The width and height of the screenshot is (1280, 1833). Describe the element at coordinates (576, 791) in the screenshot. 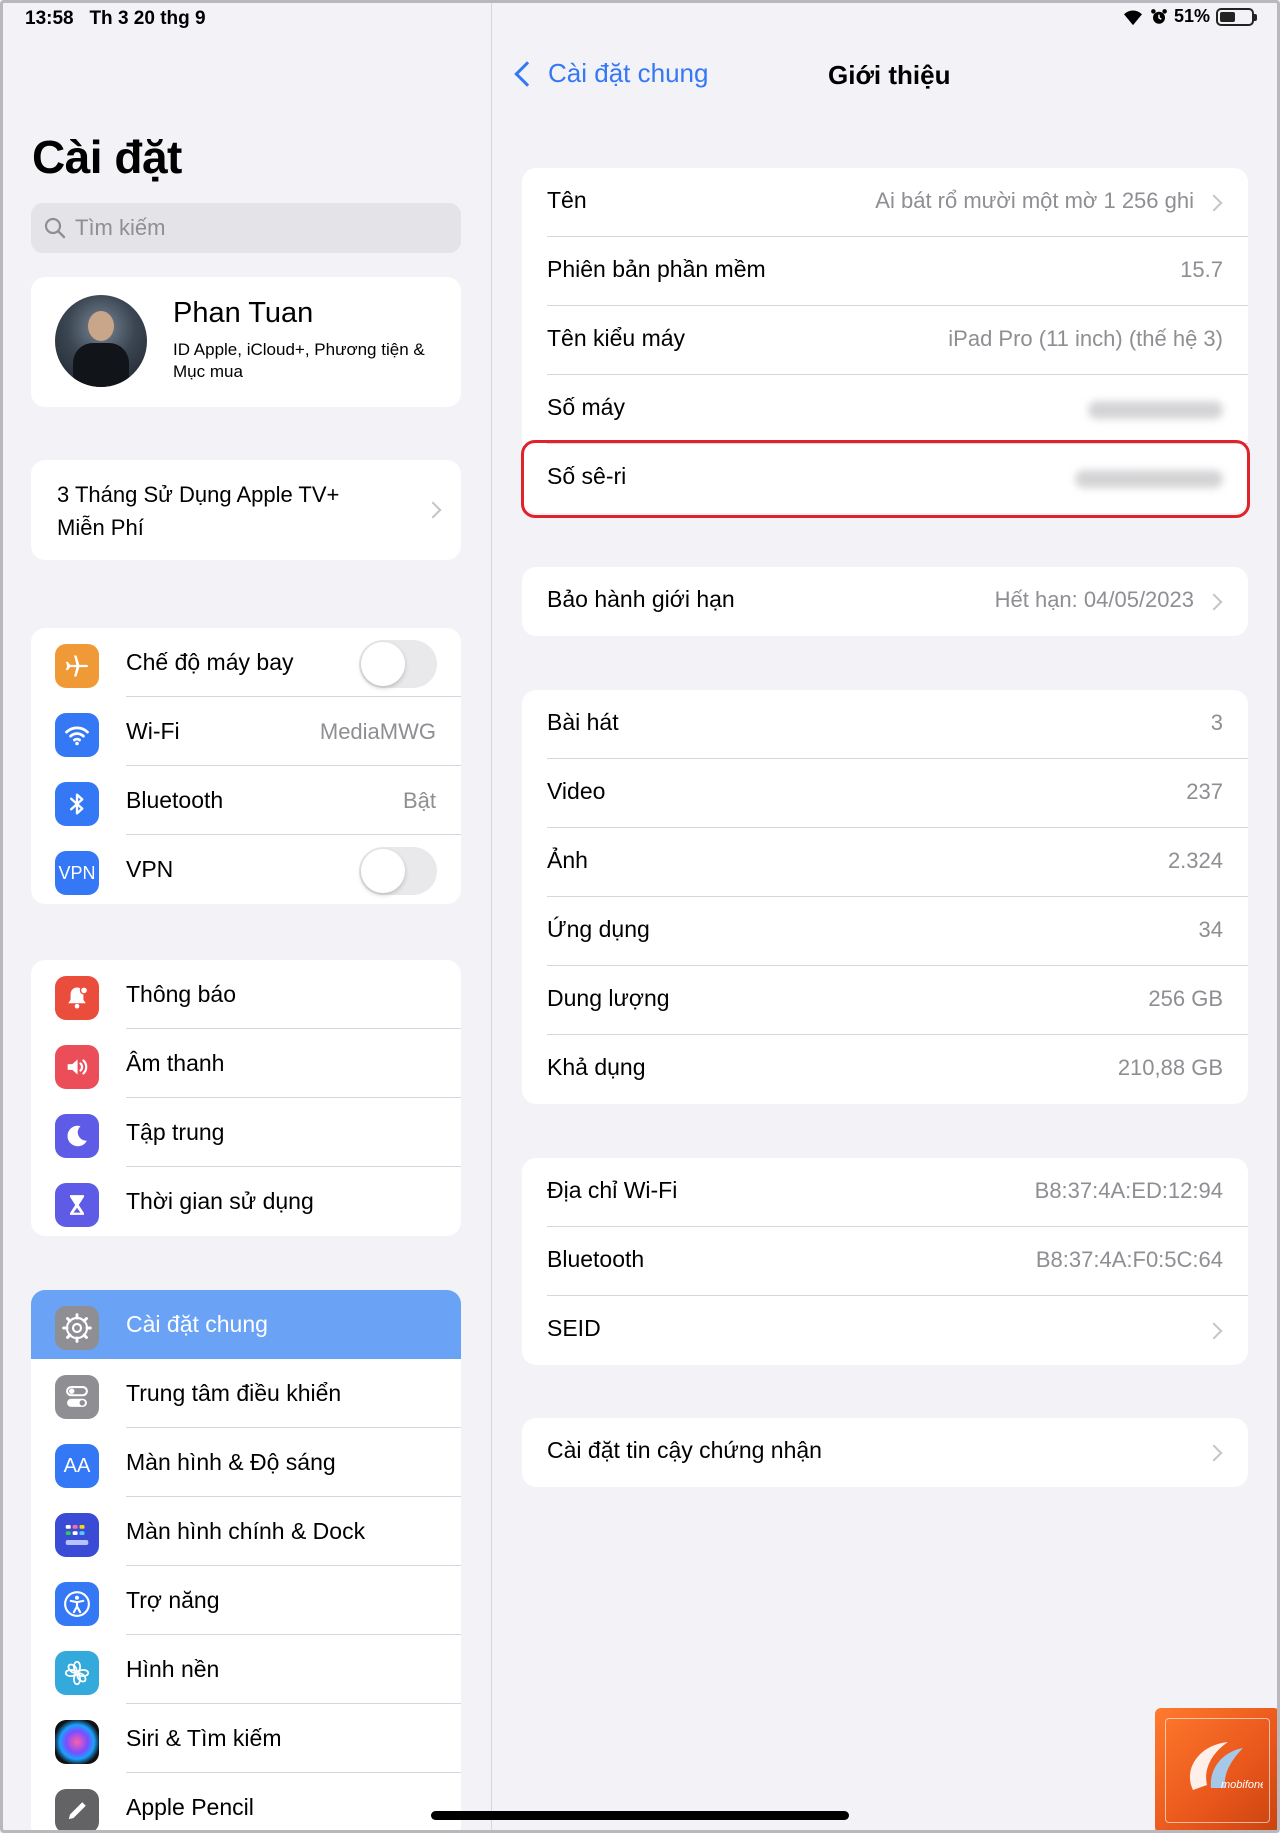

I see `row-label: Video` at that location.